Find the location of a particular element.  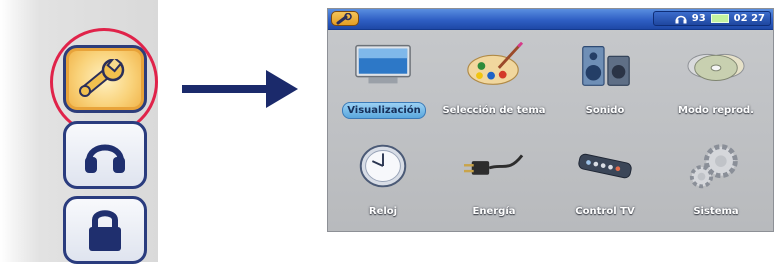

status-area: 93 02 27 is located at coordinates (712, 18).